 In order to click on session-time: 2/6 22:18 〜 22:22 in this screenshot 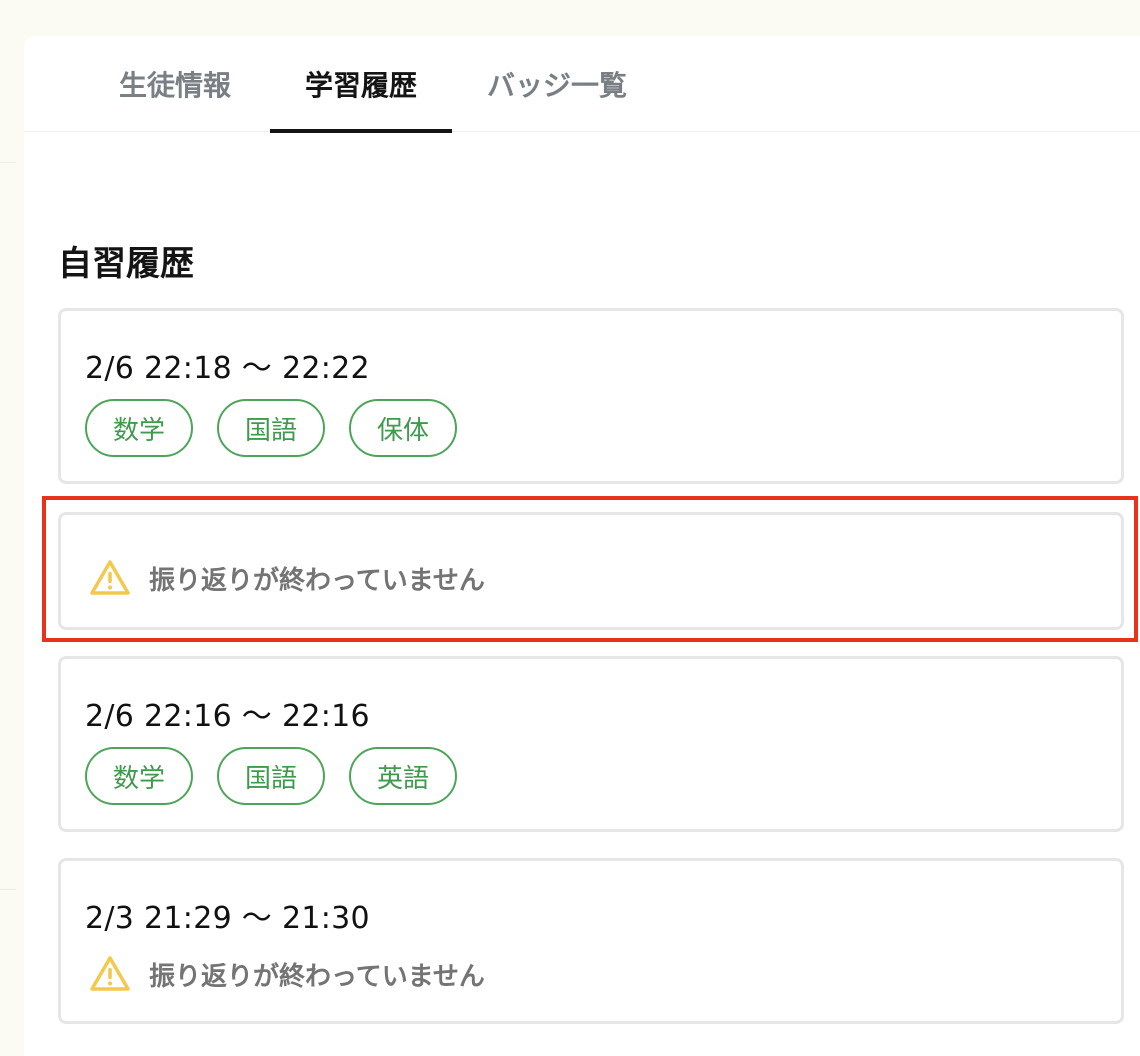, I will do `click(227, 368)`.